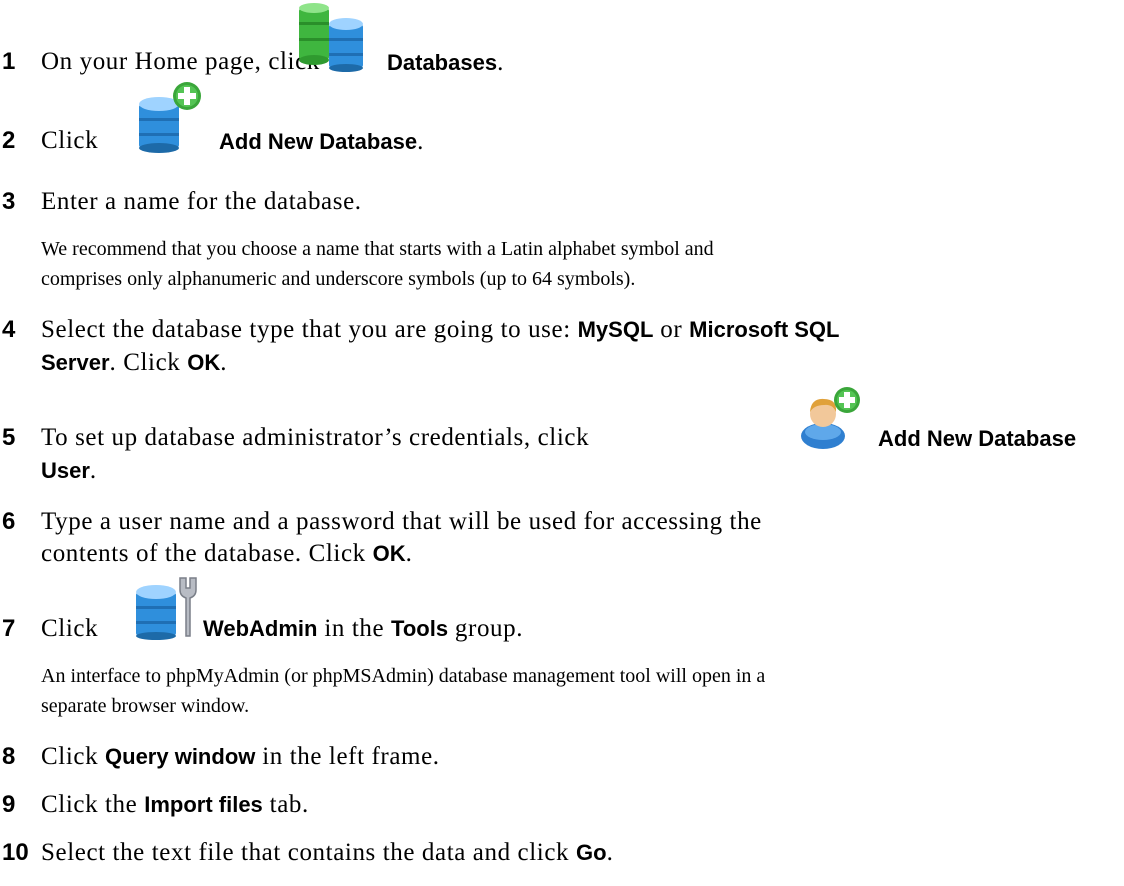 The image size is (1124, 886). I want to click on step-number: 2, so click(9, 140).